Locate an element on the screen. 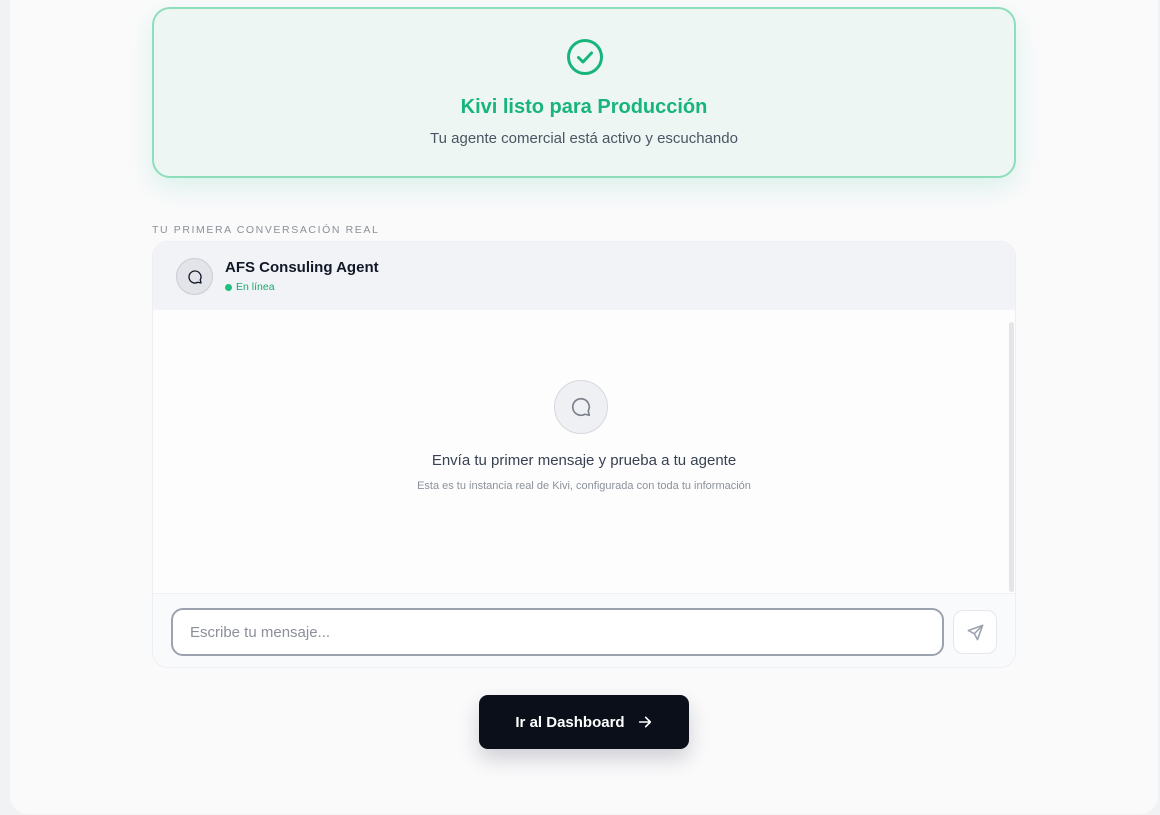 This screenshot has width=1160, height=815. conversation-section-label: TU PRIMERA CONVERSACIÓN REAL is located at coordinates (266, 230).